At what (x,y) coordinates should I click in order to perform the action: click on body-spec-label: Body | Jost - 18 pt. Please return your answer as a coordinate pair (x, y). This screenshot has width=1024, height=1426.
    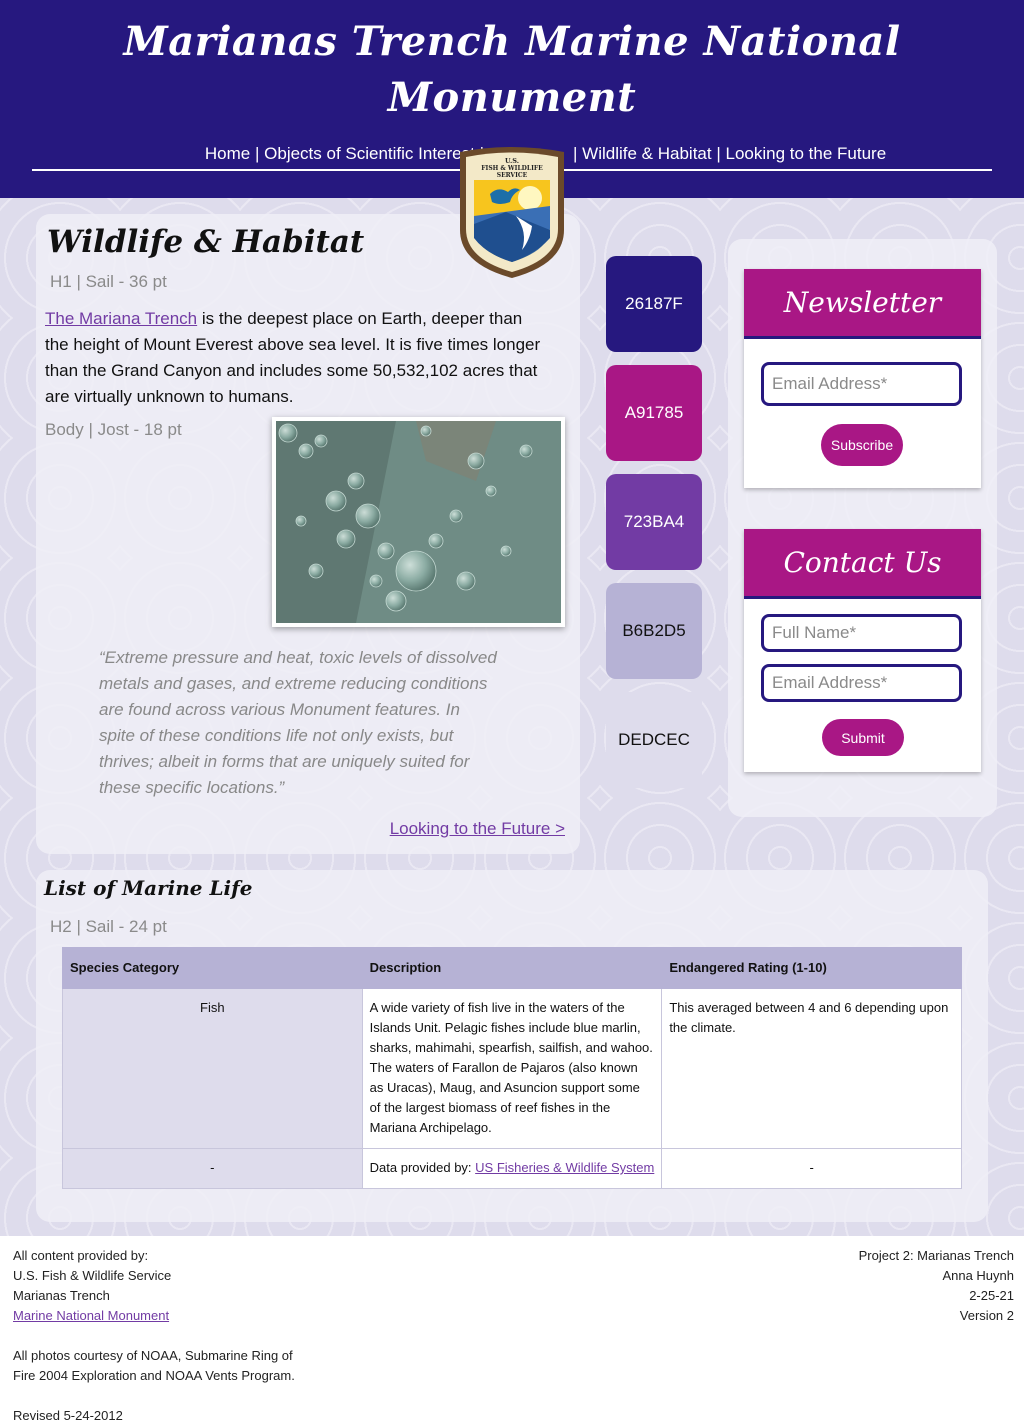
    Looking at the image, I should click on (113, 429).